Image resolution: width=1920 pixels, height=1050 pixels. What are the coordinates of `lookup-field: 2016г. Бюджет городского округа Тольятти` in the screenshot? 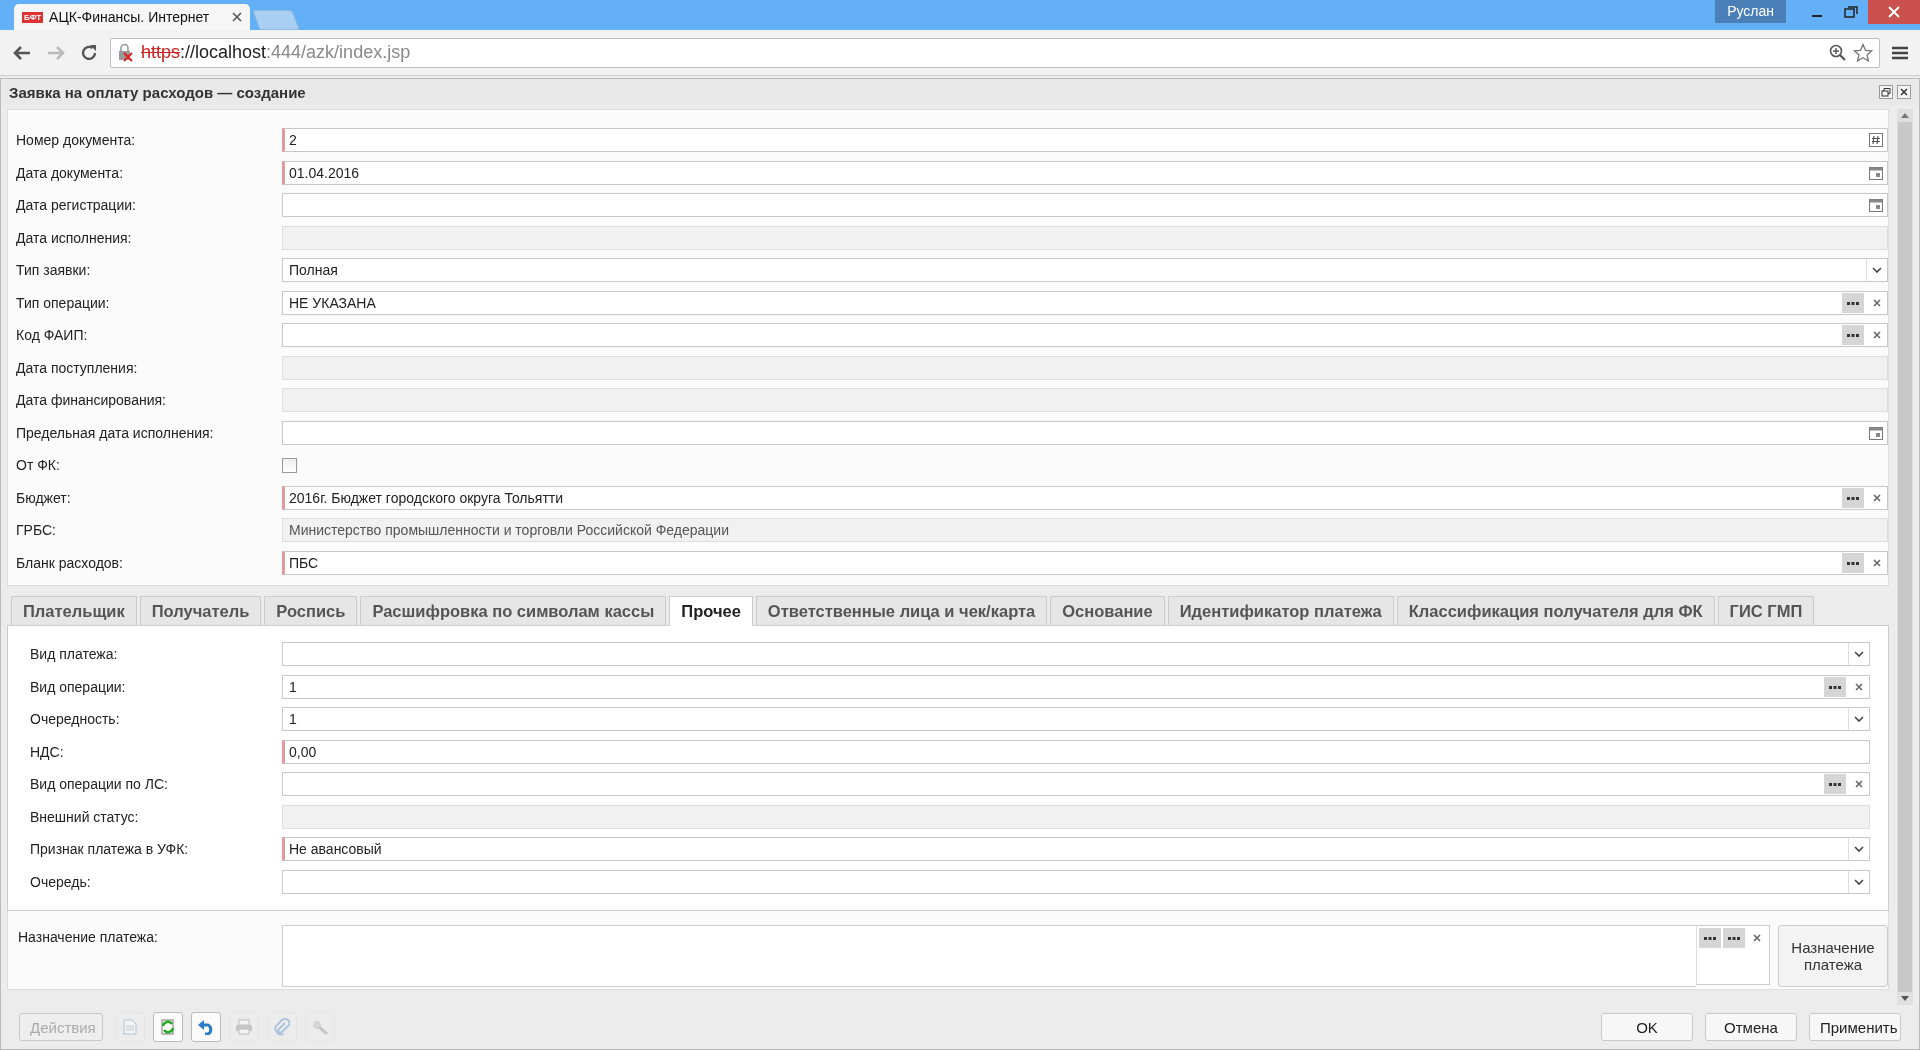 It's located at (1085, 497).